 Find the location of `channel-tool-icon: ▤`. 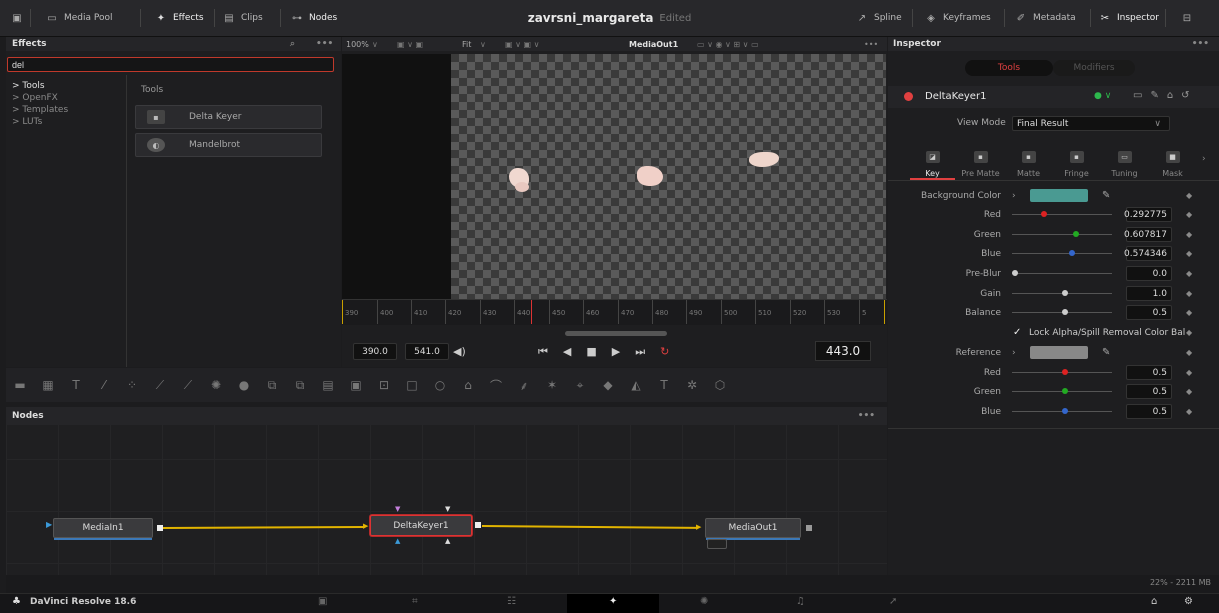

channel-tool-icon: ▤ is located at coordinates (328, 385).